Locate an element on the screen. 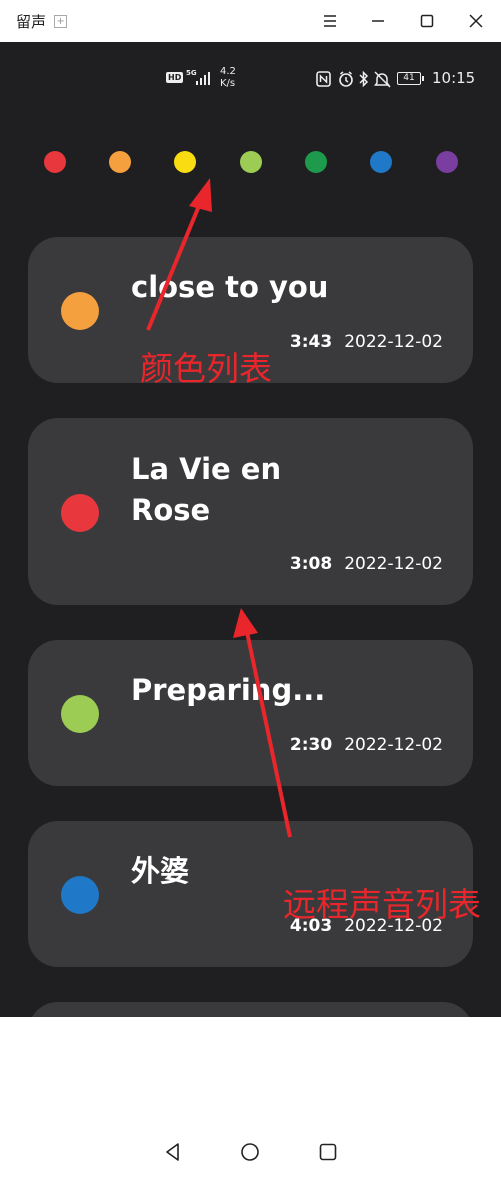  network-speed: 4.2 K/s is located at coordinates (228, 78).